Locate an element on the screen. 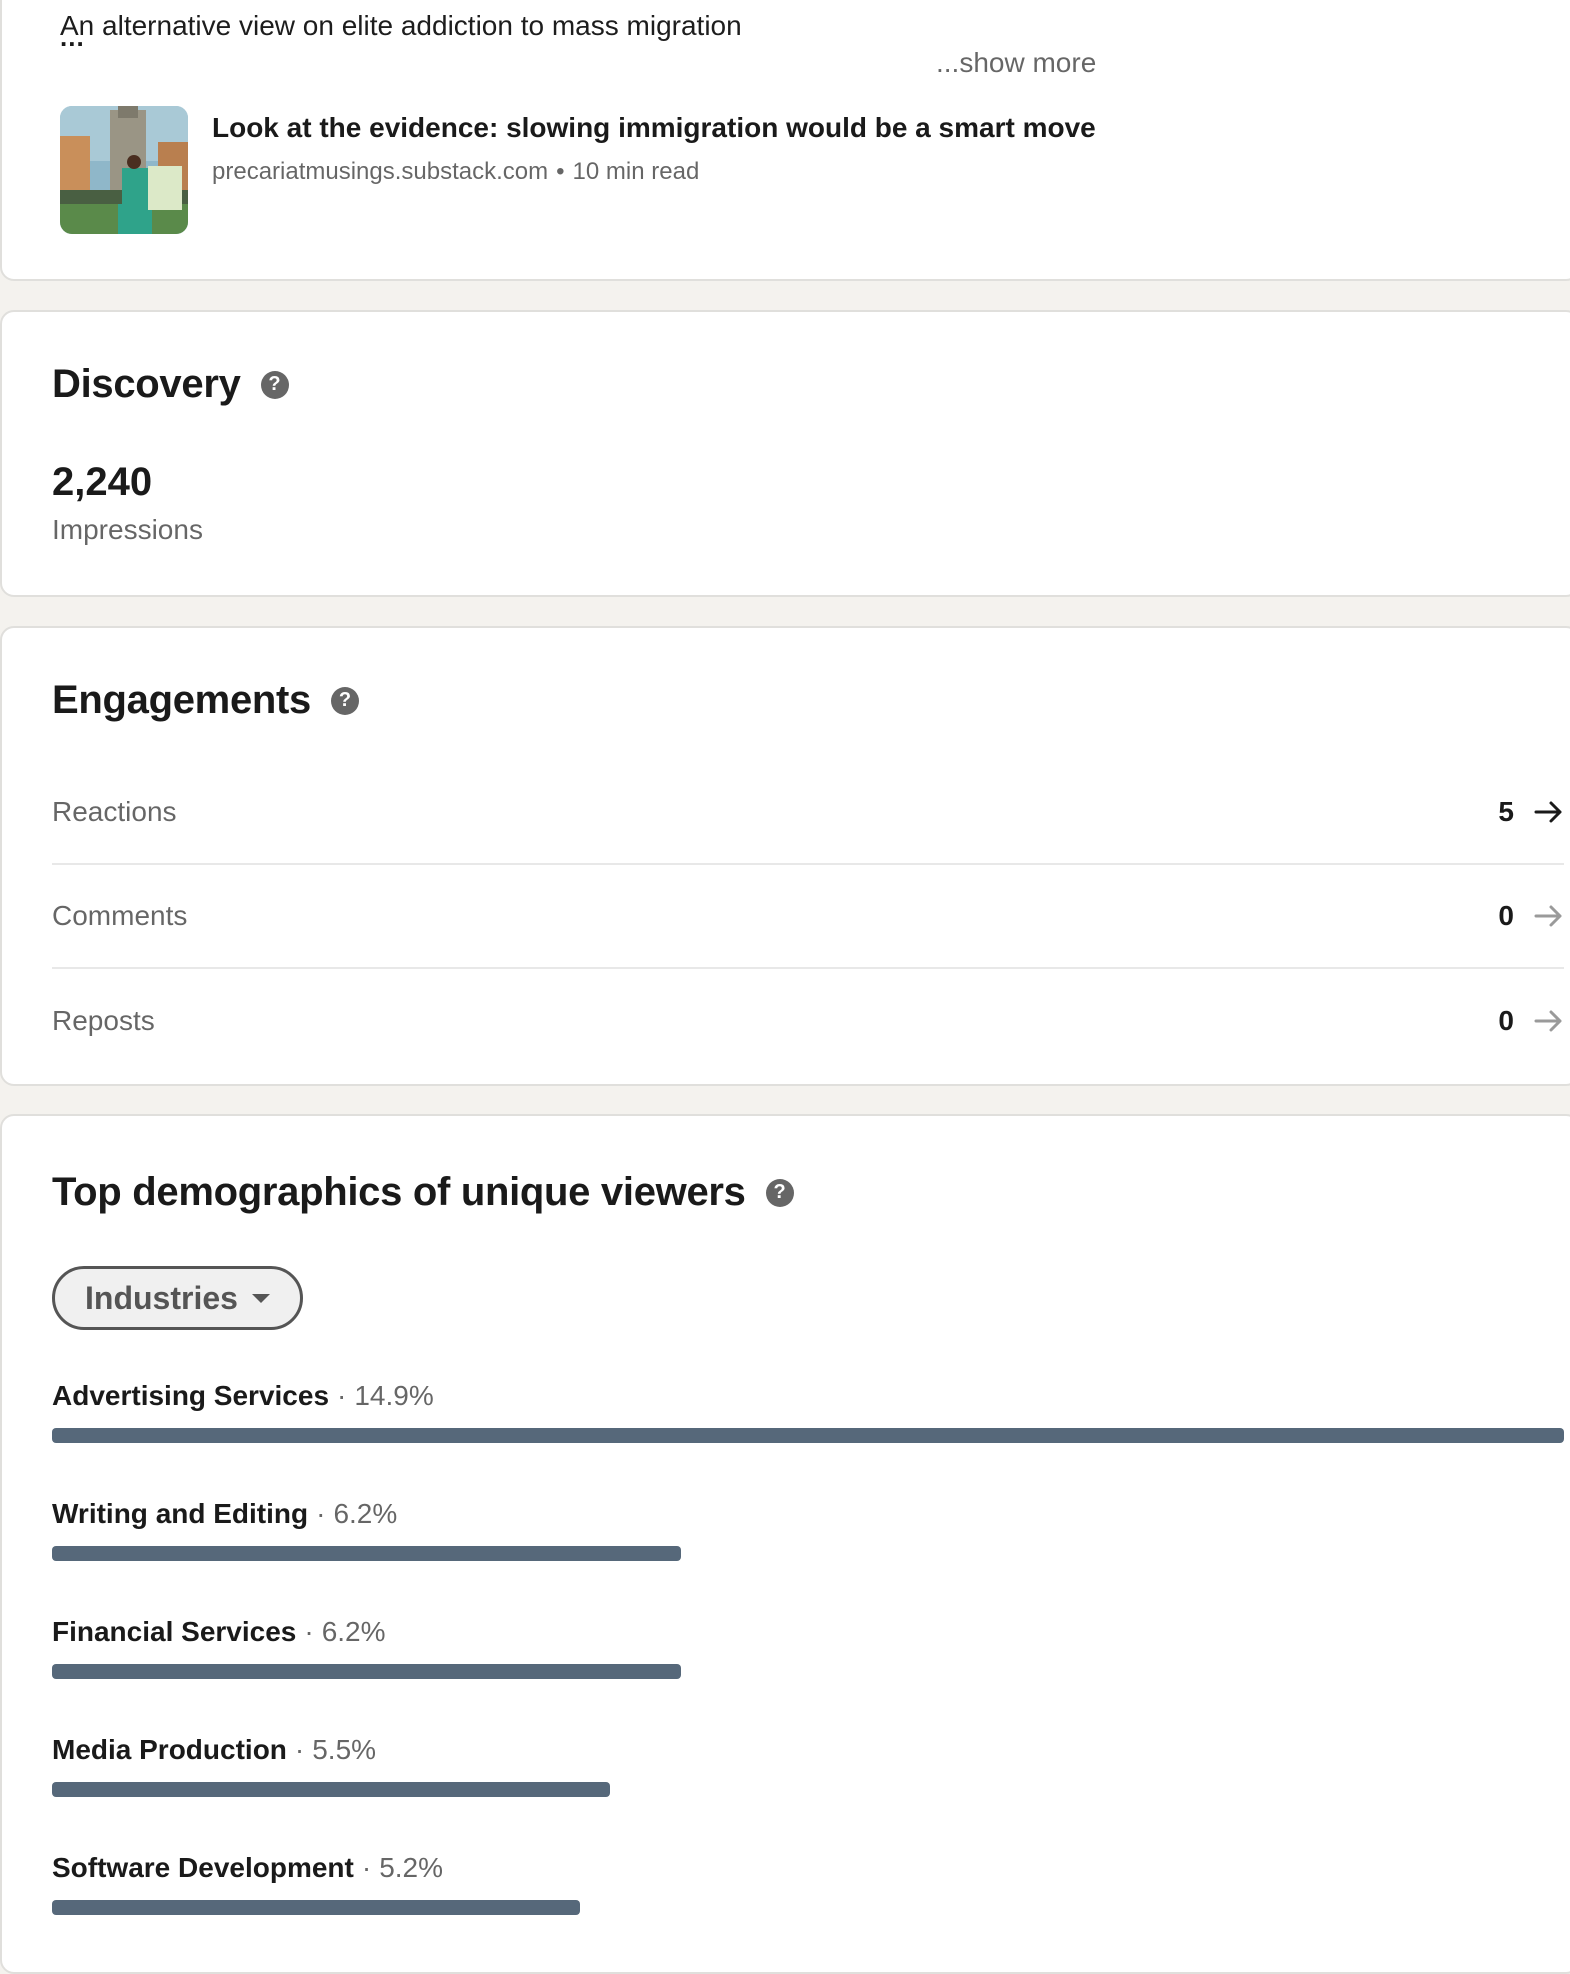 This screenshot has width=1570, height=1974. demographic-name: Writing and Editing is located at coordinates (180, 1513).